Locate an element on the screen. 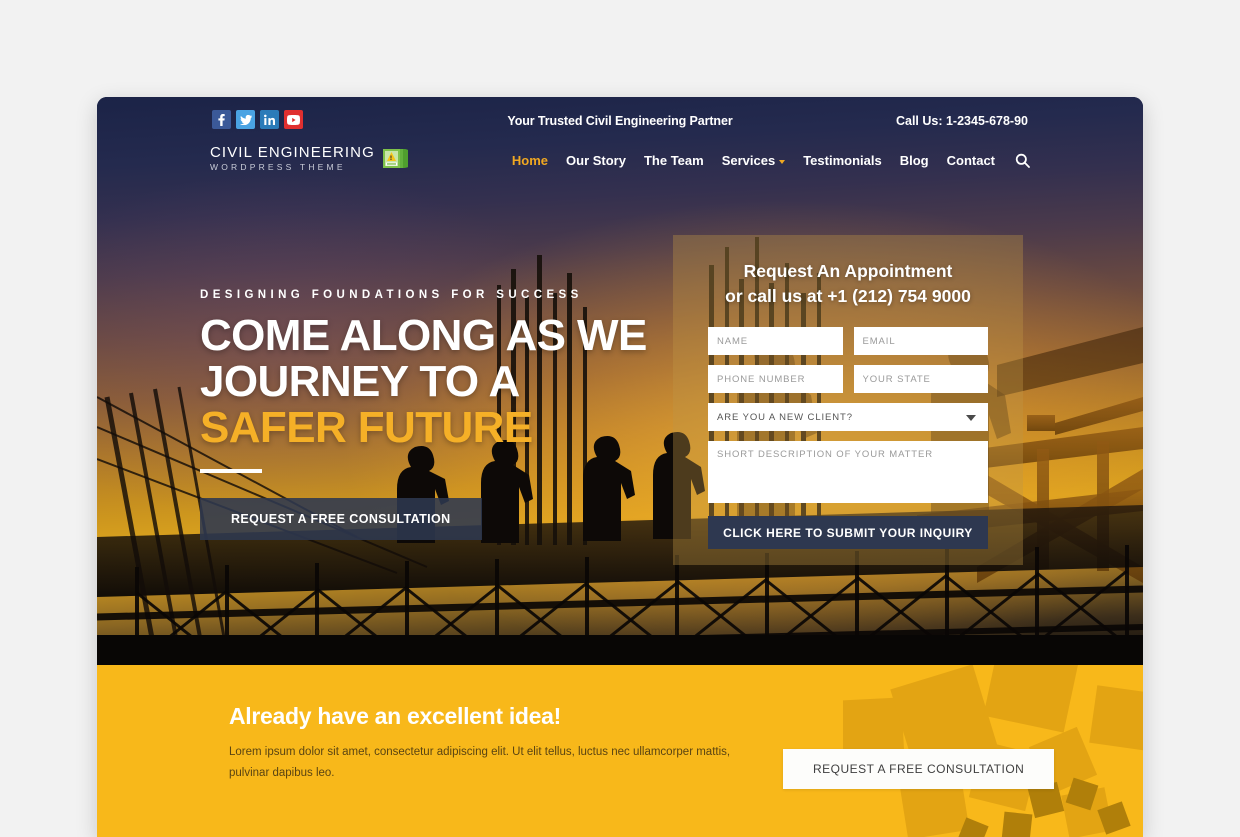  chevron-down-icon is located at coordinates (782, 161).